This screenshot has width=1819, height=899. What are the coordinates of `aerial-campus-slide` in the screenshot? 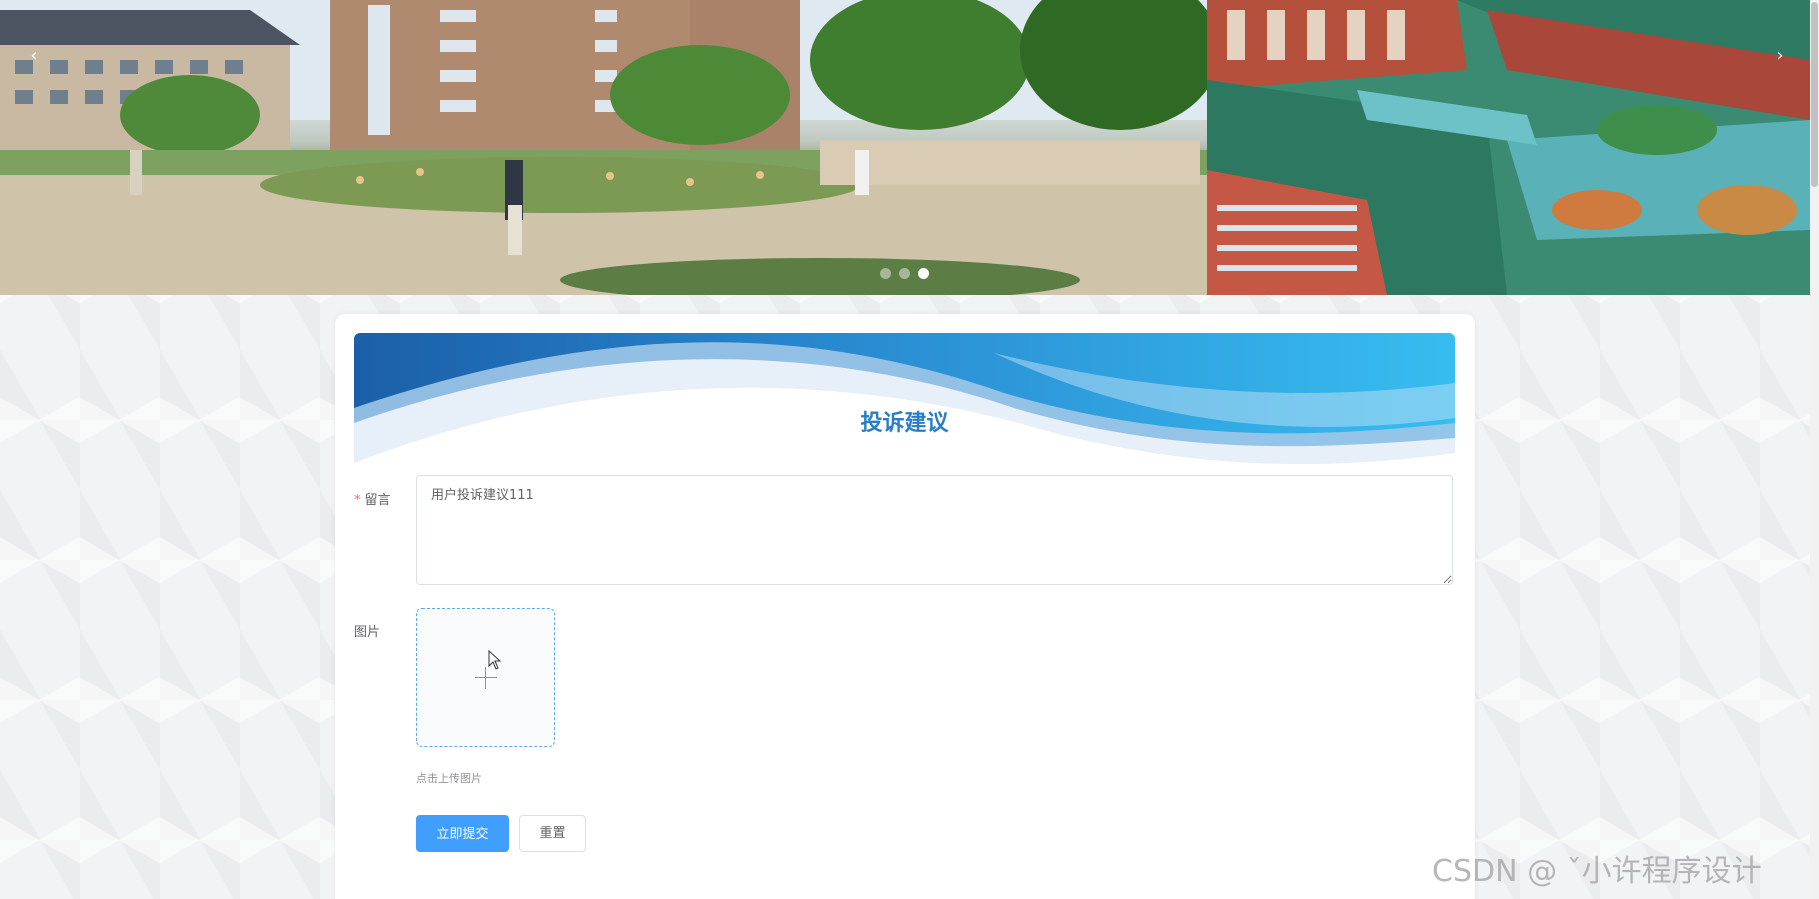 It's located at (1508, 147).